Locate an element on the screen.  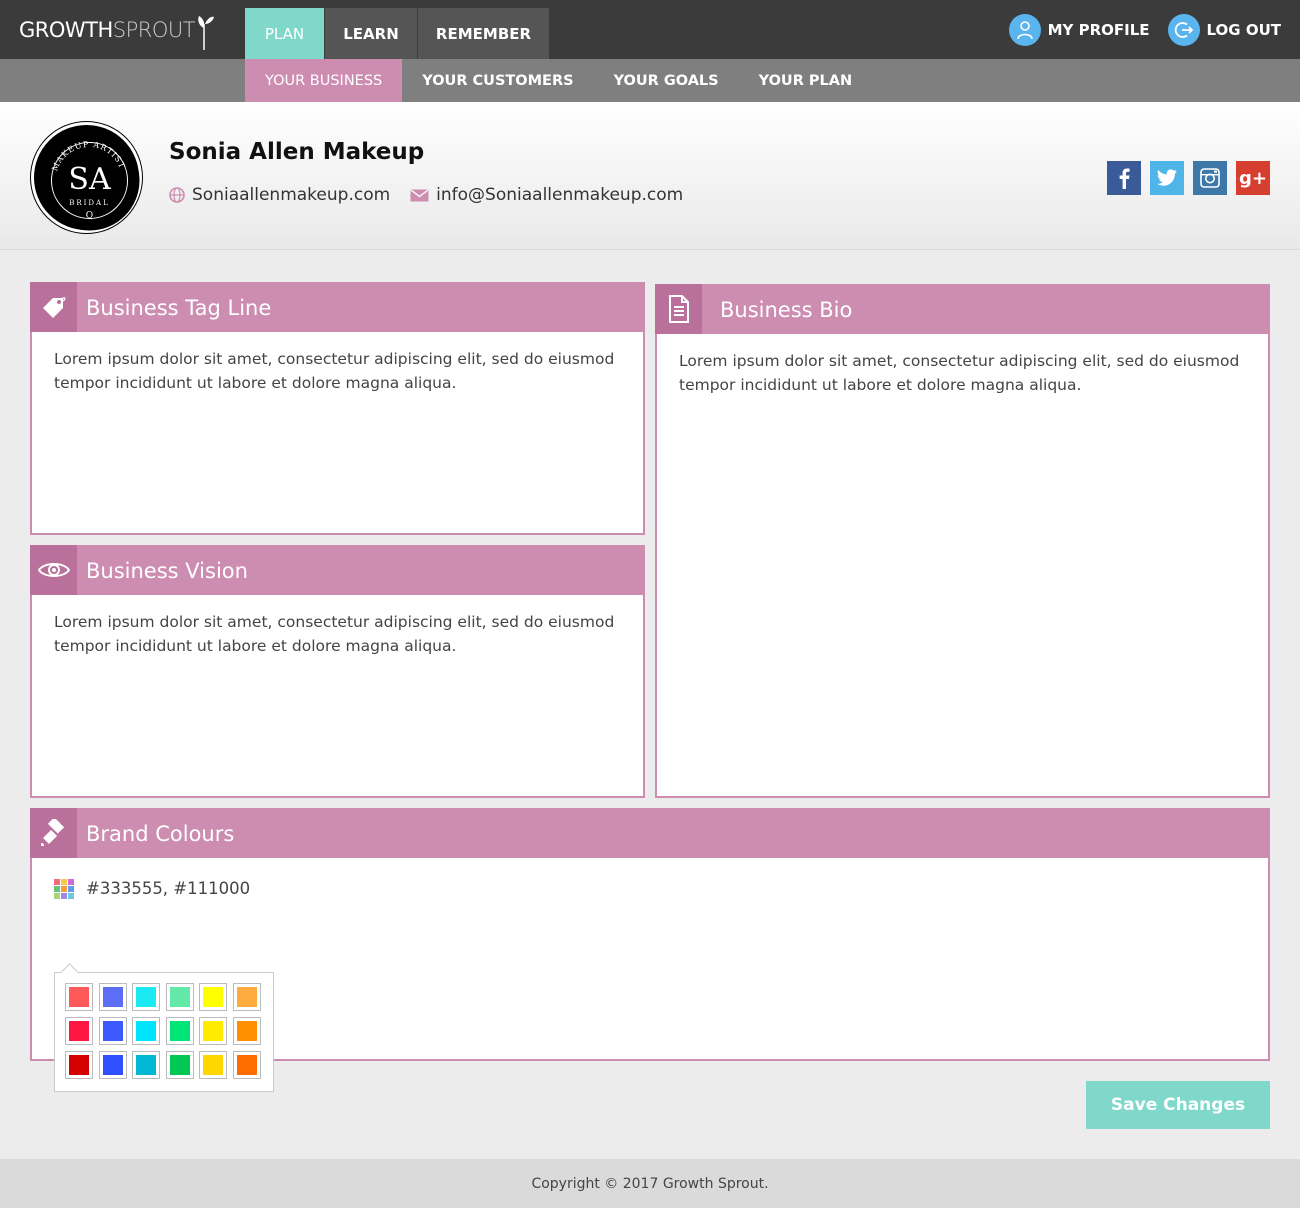
main-tabs: PLAN LEARN REMEMBER is located at coordinates (397, 33).